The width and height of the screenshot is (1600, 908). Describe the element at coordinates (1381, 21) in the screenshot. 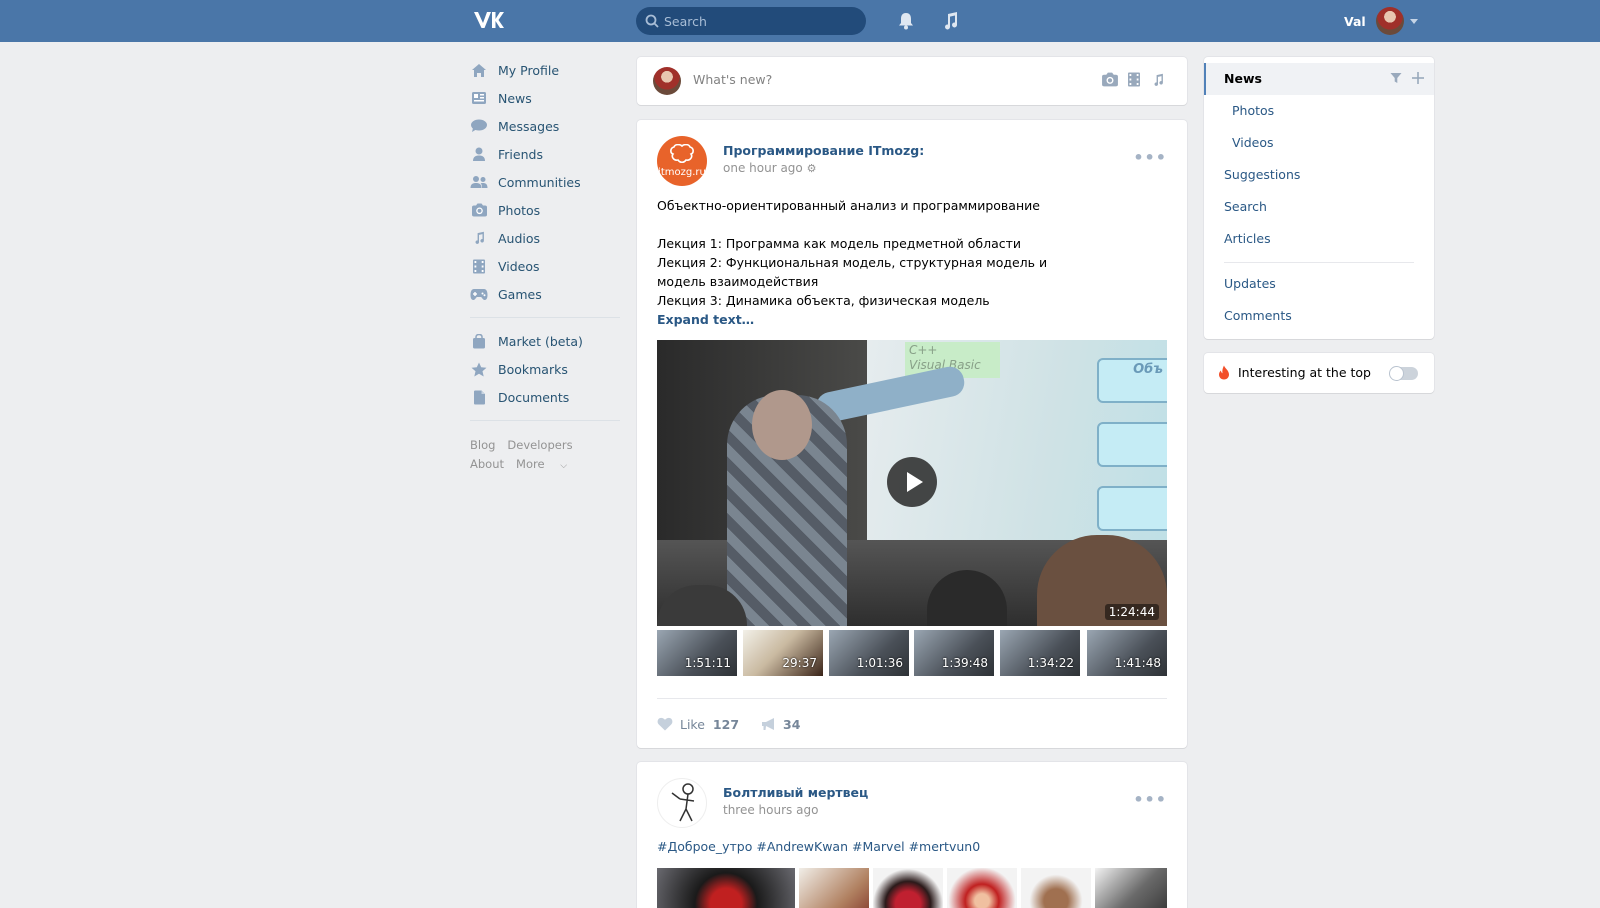

I see `user-menu: Val` at that location.